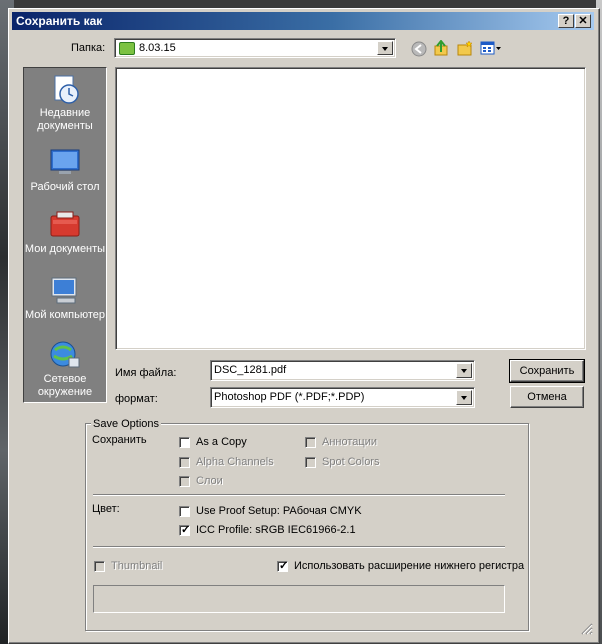 This screenshot has width=602, height=644. Describe the element at coordinates (250, 370) in the screenshot. I see `filename-value: DSC_1281.pdf` at that location.